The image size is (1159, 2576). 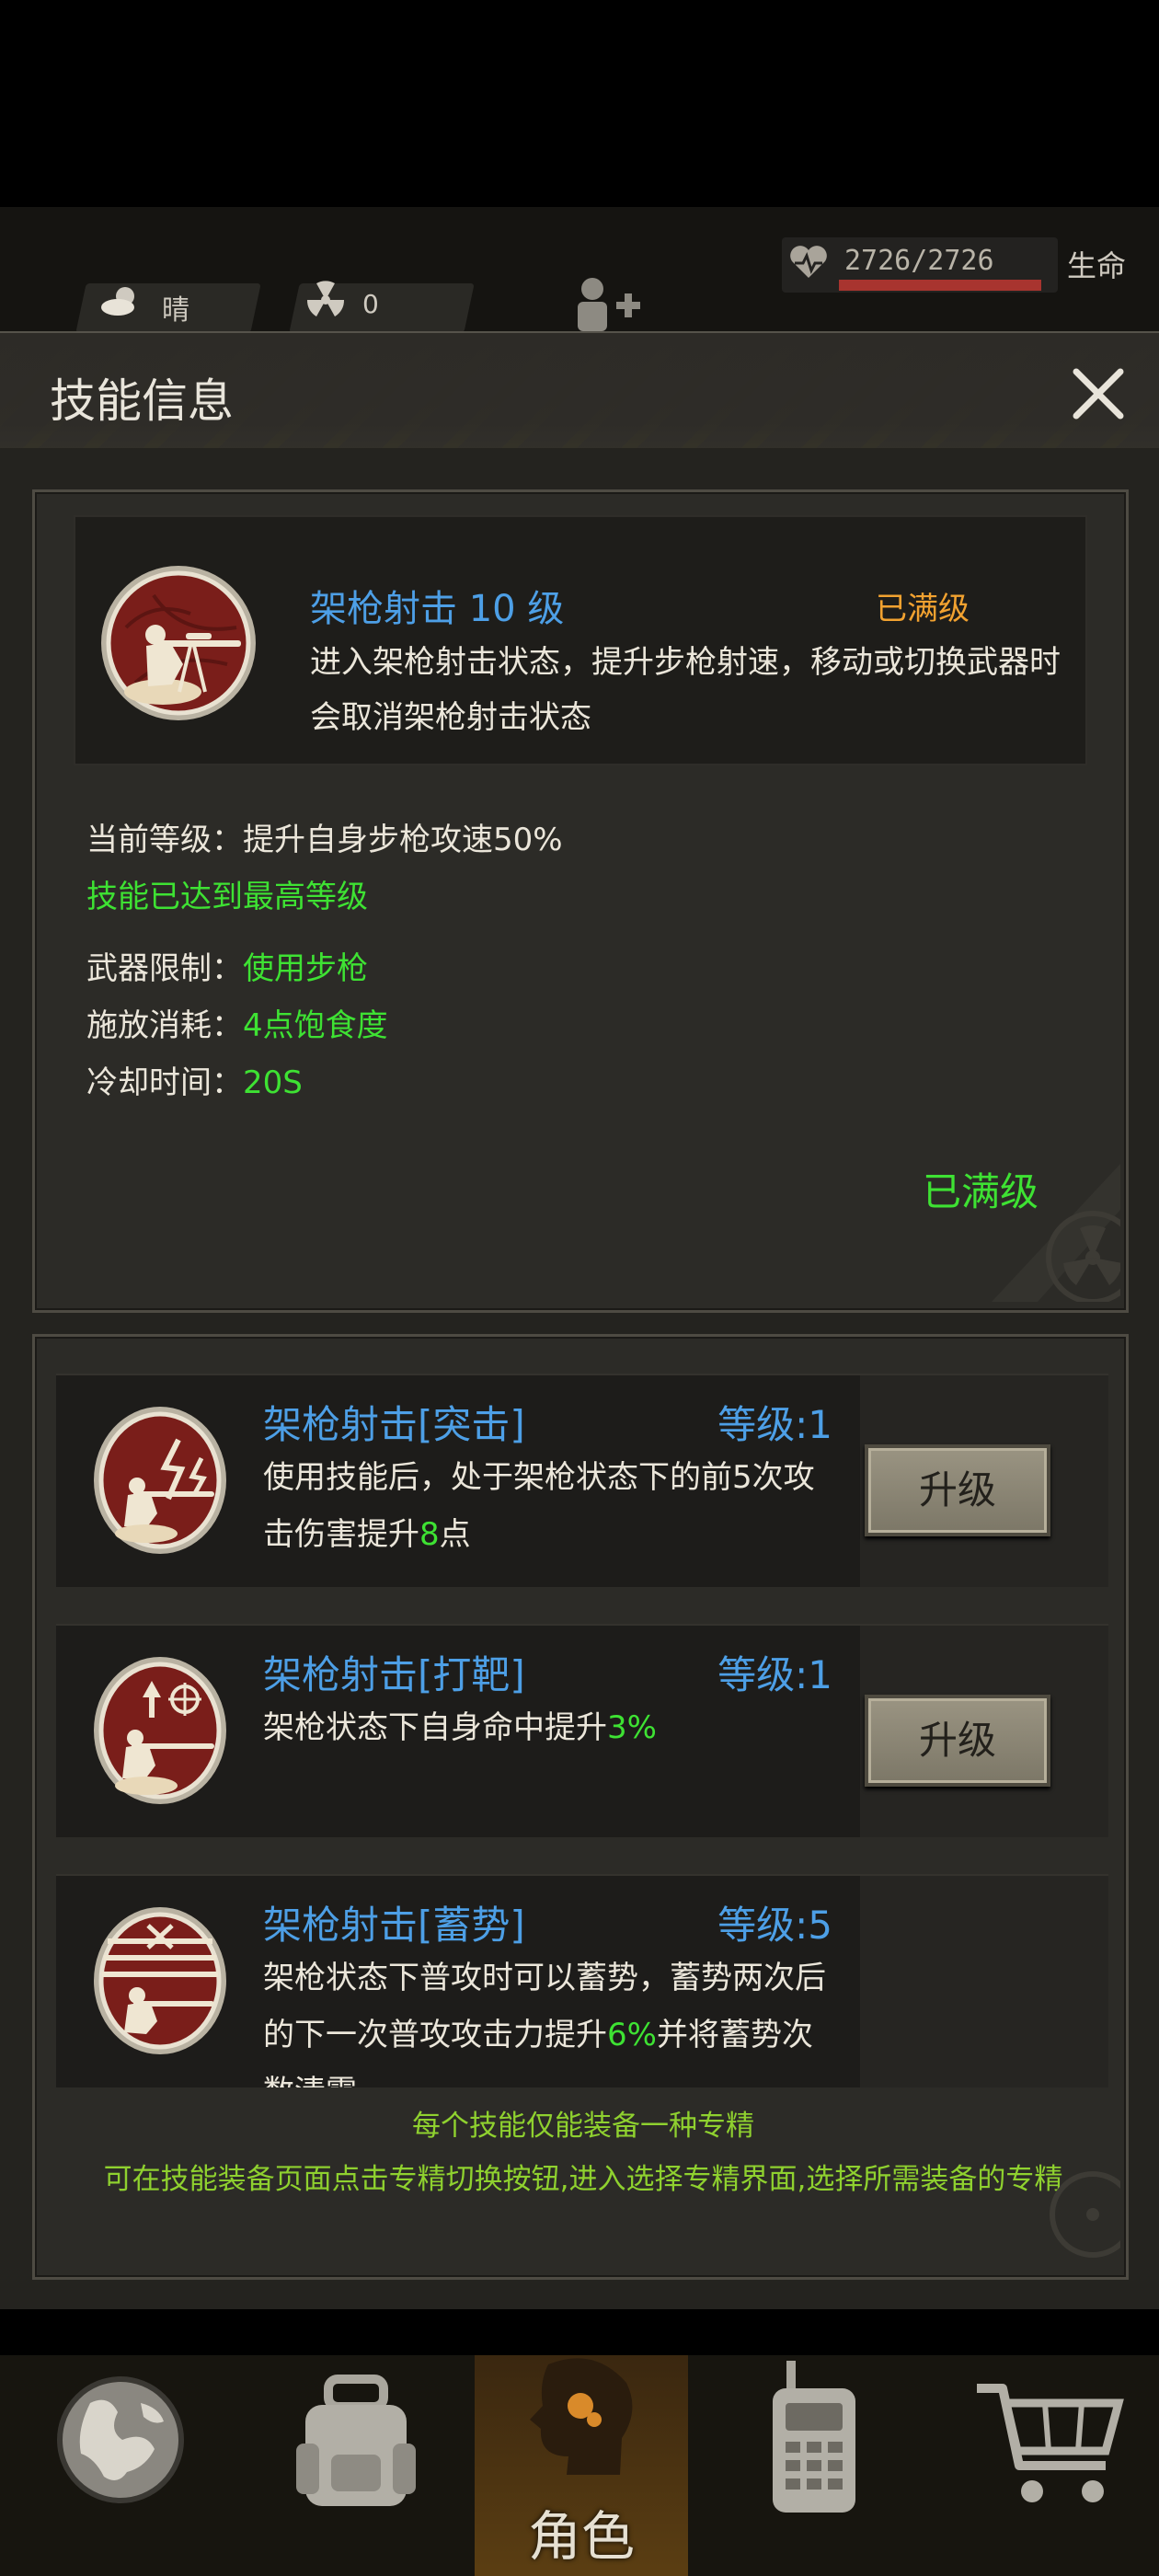 I want to click on max-level-notice: 技能已达到最高等级, so click(x=227, y=897).